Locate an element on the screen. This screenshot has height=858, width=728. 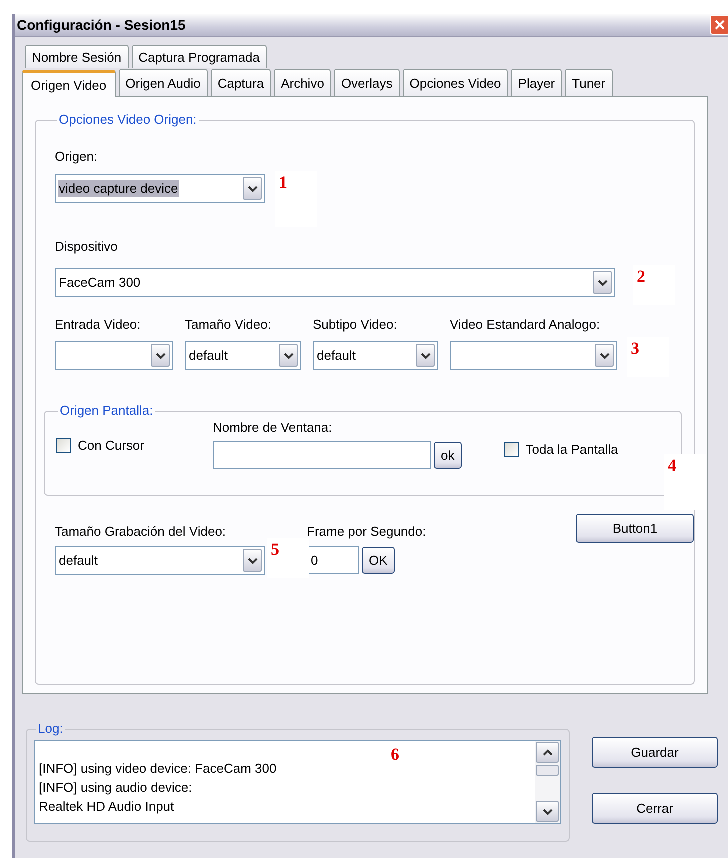
tab: Player is located at coordinates (536, 82).